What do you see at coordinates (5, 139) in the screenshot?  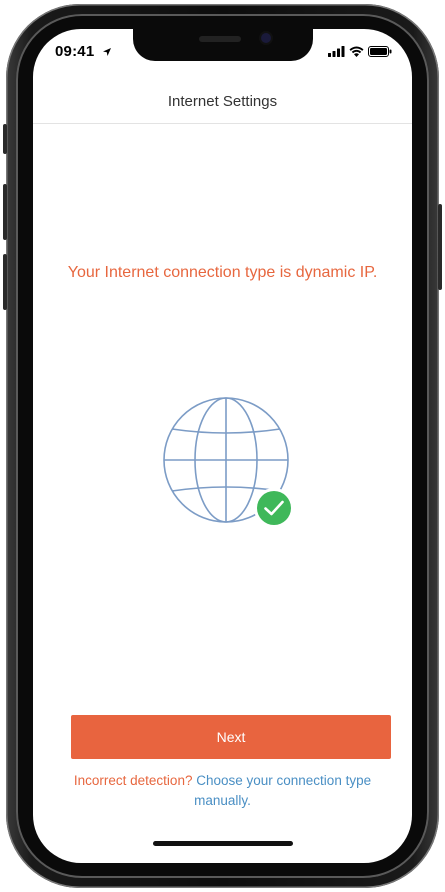 I see `mute-switch` at bounding box center [5, 139].